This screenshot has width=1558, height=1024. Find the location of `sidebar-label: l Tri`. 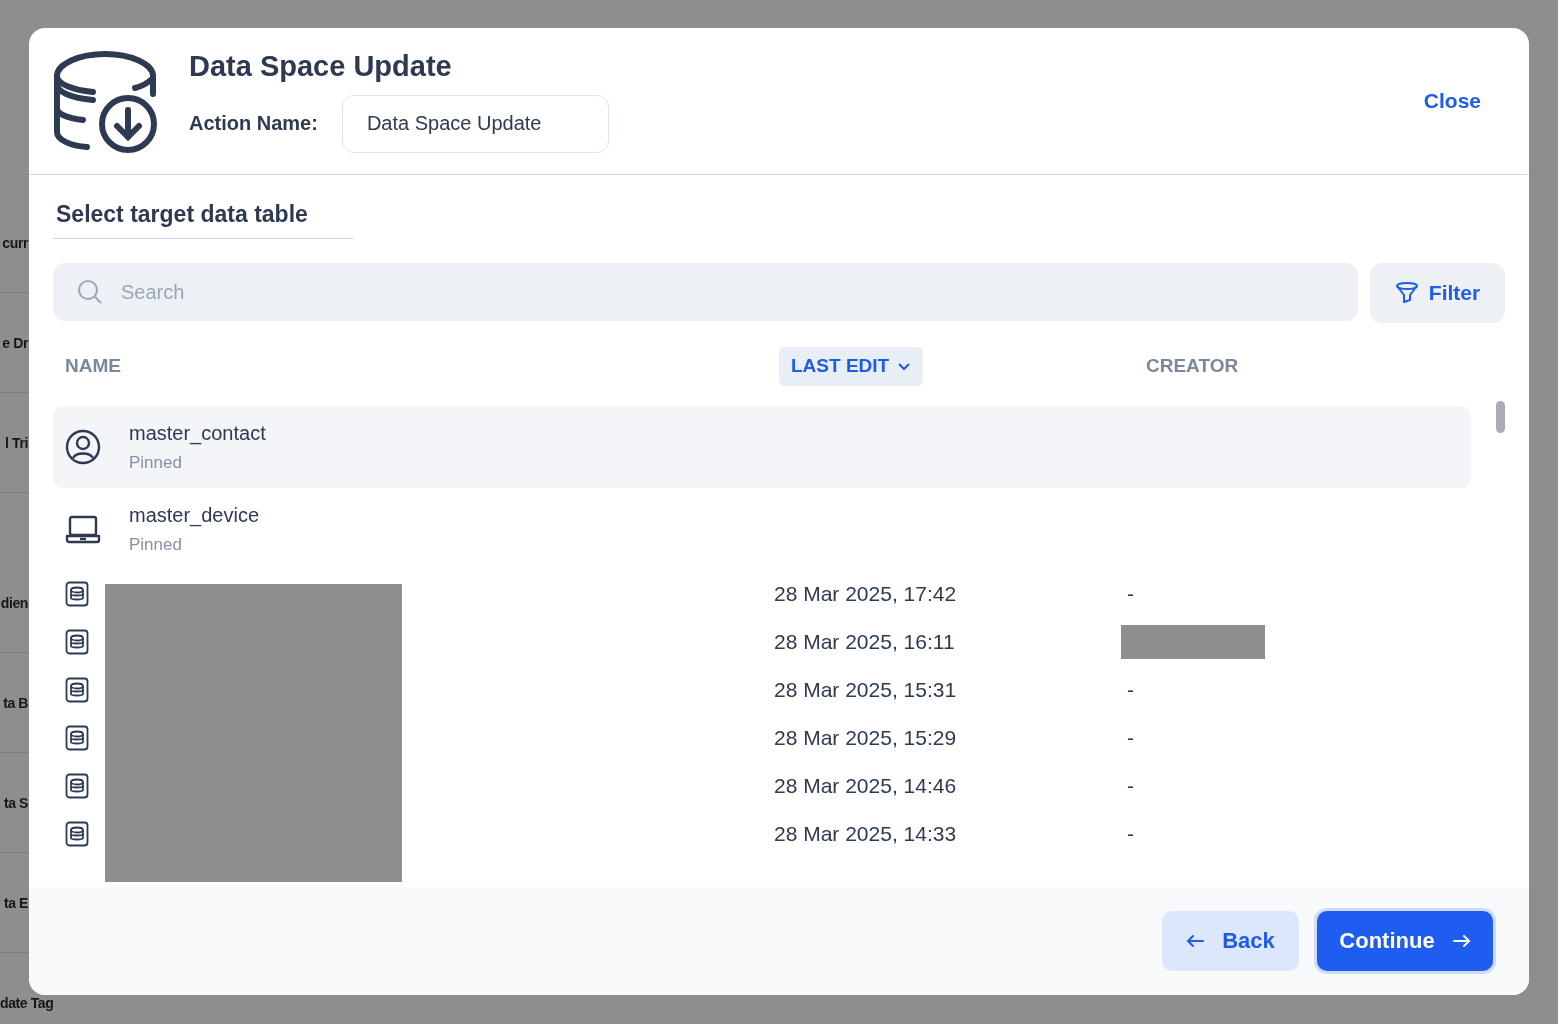

sidebar-label: l Tri is located at coordinates (16, 442).